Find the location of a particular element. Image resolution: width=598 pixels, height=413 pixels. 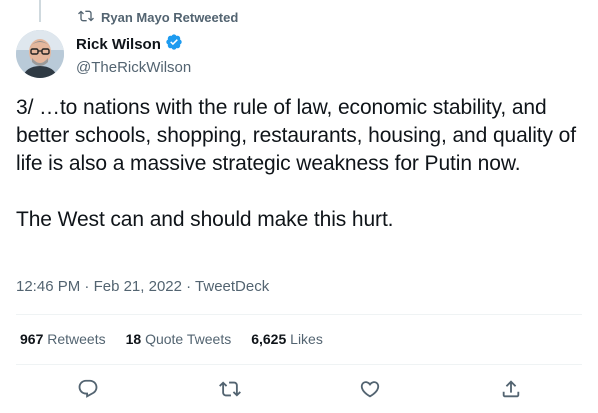

like-icon is located at coordinates (370, 389).